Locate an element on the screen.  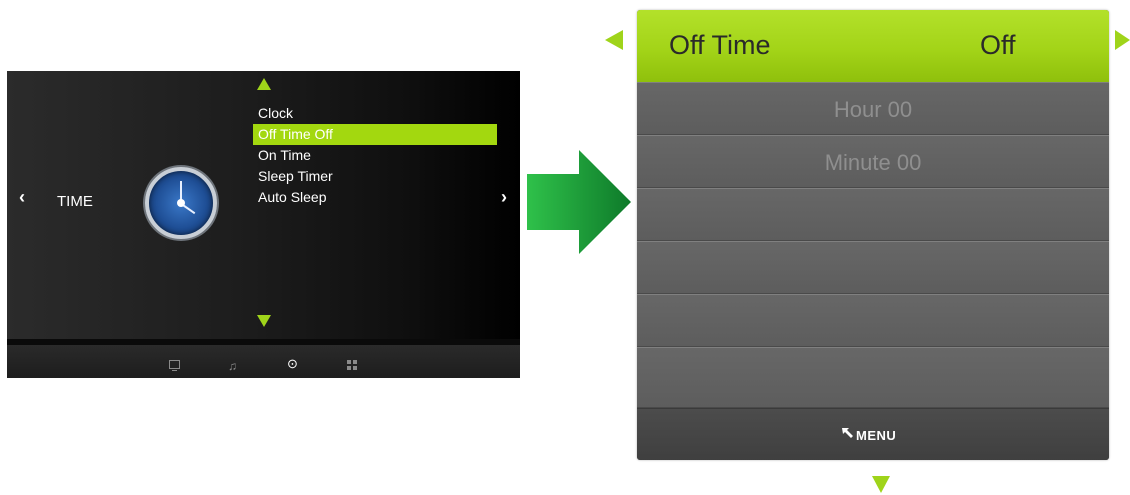
menu-button-label: MENU is located at coordinates (876, 435).